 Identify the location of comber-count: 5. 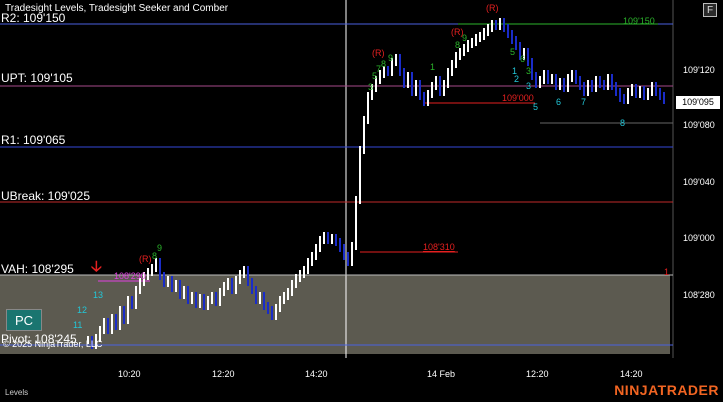
(536, 107).